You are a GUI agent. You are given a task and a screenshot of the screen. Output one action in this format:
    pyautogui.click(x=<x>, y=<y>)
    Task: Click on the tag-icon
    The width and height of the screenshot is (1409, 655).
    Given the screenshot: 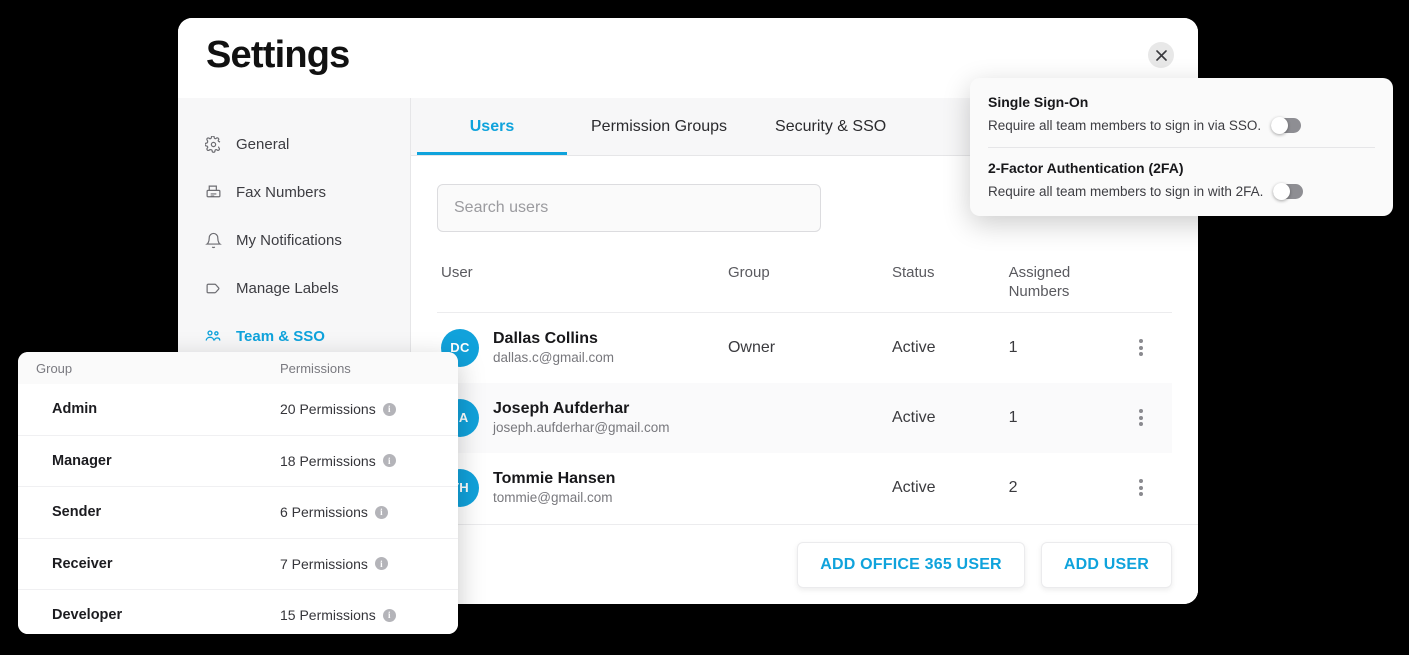 What is the action you would take?
    pyautogui.click(x=213, y=288)
    